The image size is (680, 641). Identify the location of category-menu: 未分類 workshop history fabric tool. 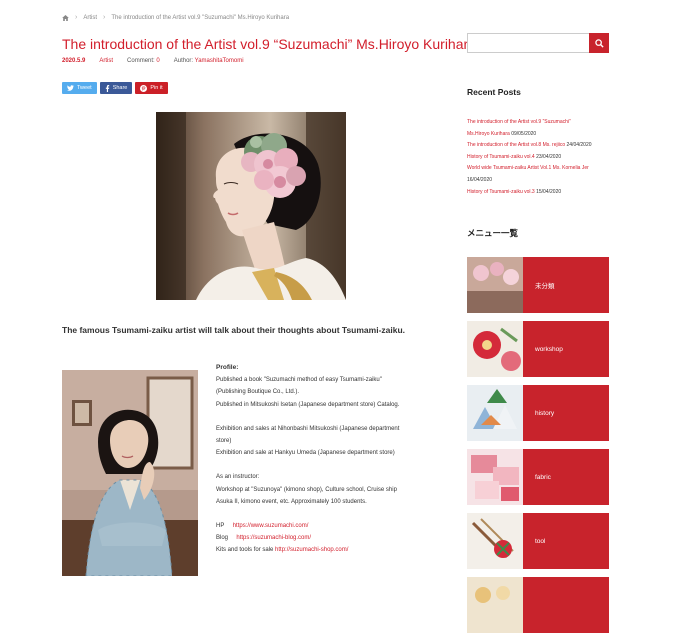
(538, 449).